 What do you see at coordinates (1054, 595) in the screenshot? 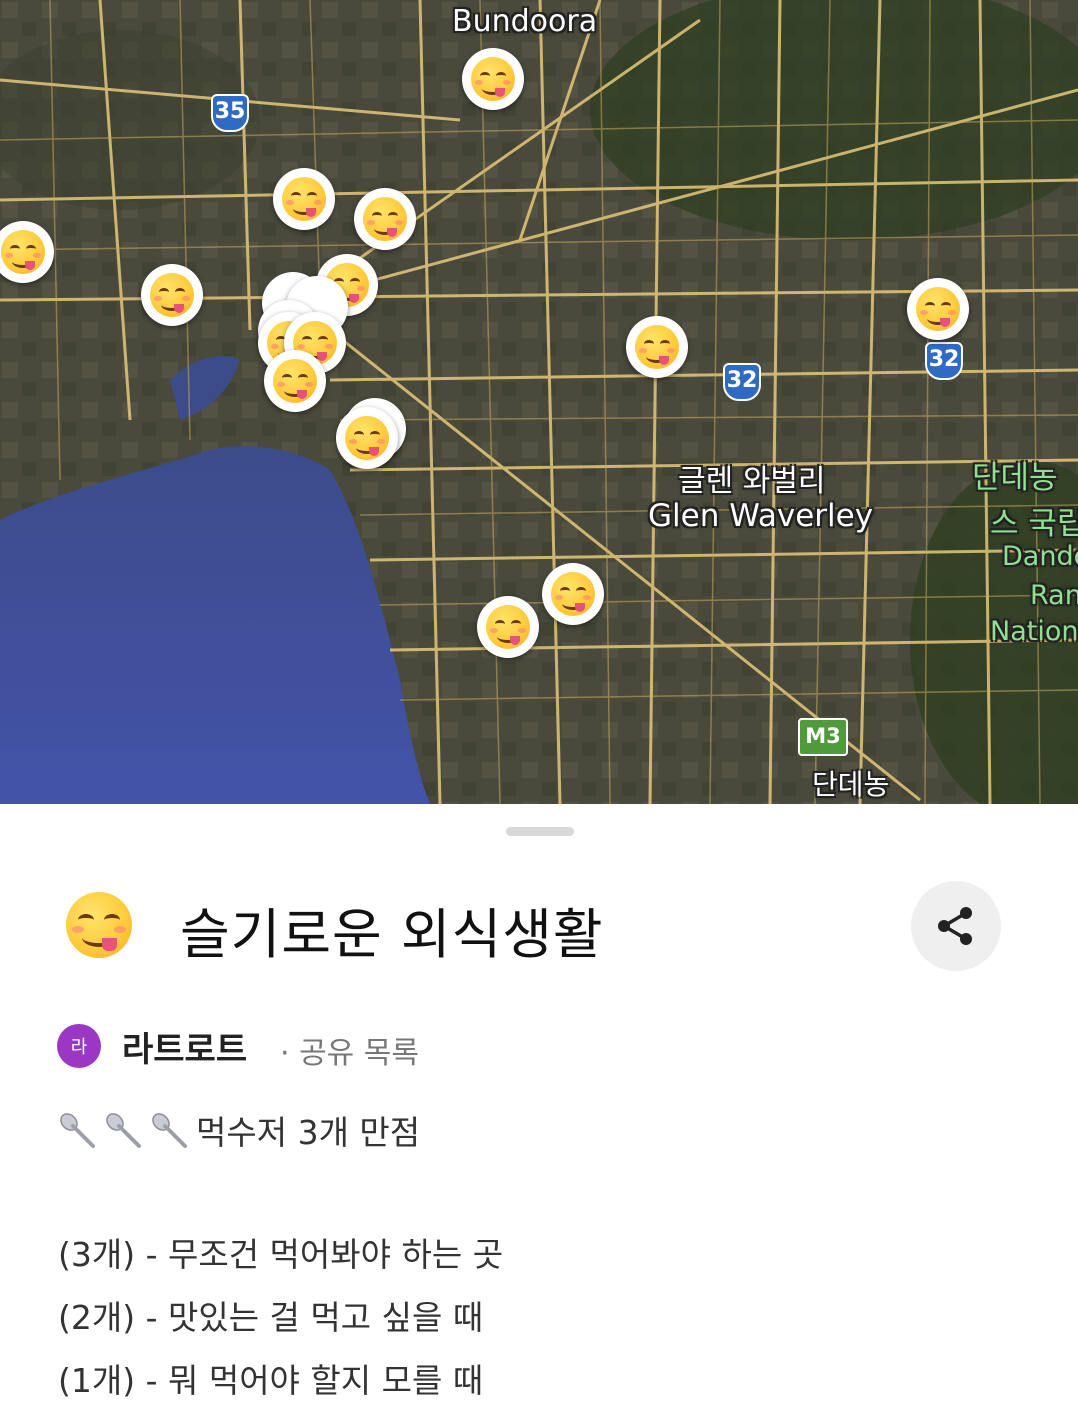
I see `place-label-dandenong-park-en-2: Ran` at bounding box center [1054, 595].